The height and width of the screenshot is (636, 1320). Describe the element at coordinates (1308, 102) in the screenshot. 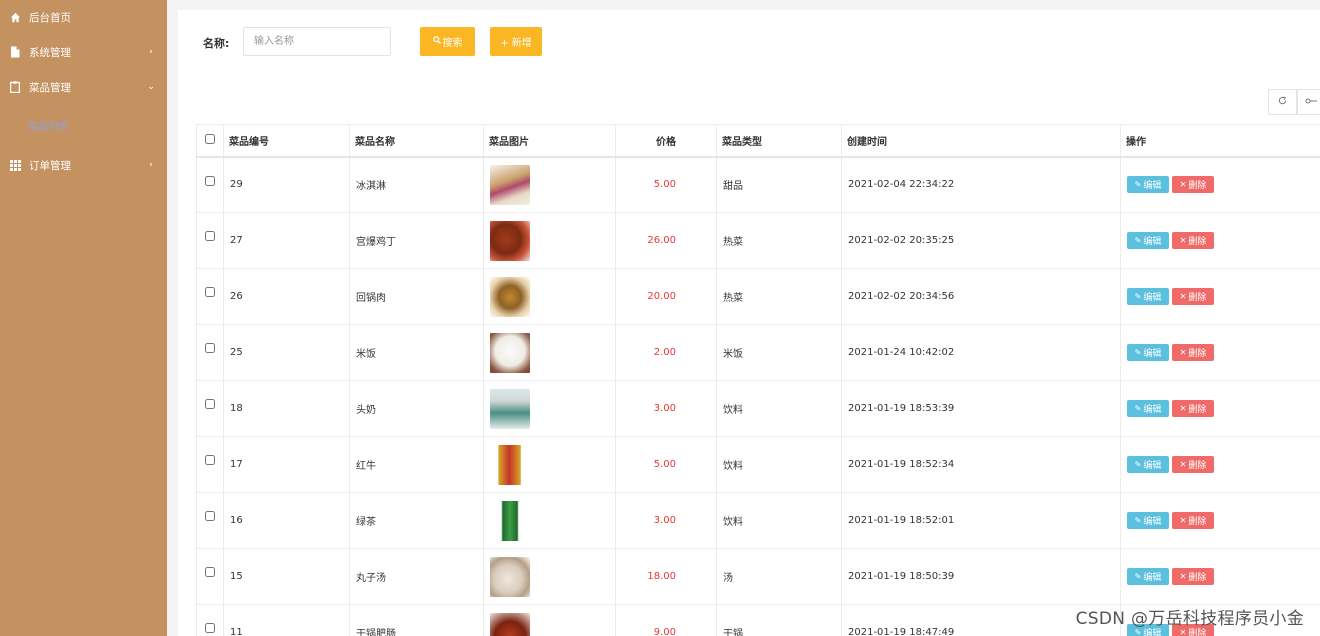

I see `columns-toggle-button` at that location.